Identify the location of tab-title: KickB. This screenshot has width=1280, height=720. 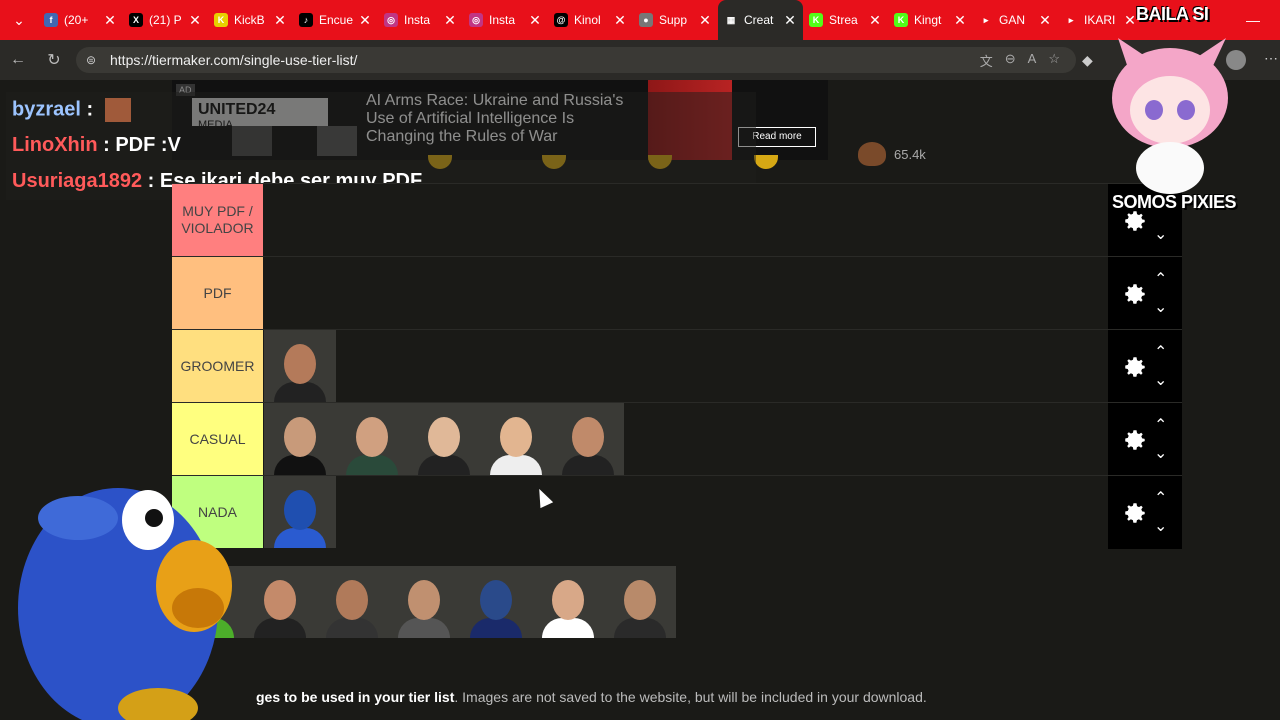
(249, 20).